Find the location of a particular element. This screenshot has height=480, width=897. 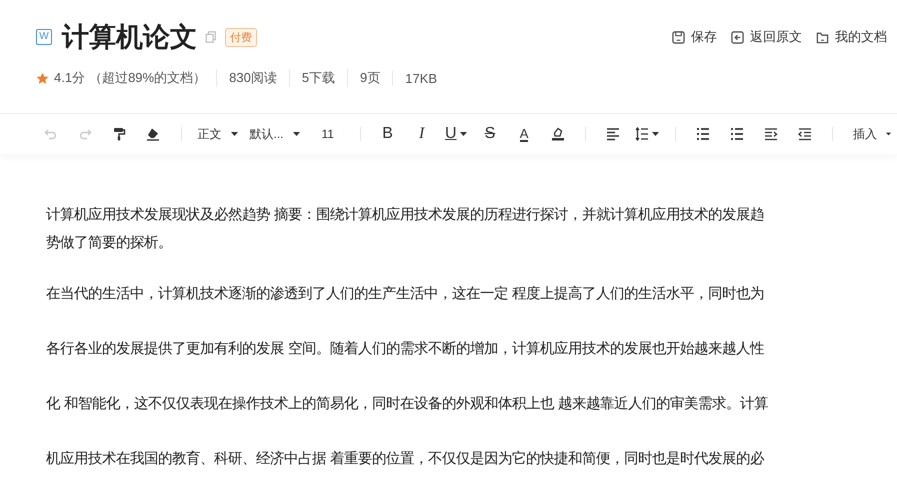

star-icon is located at coordinates (42, 78).